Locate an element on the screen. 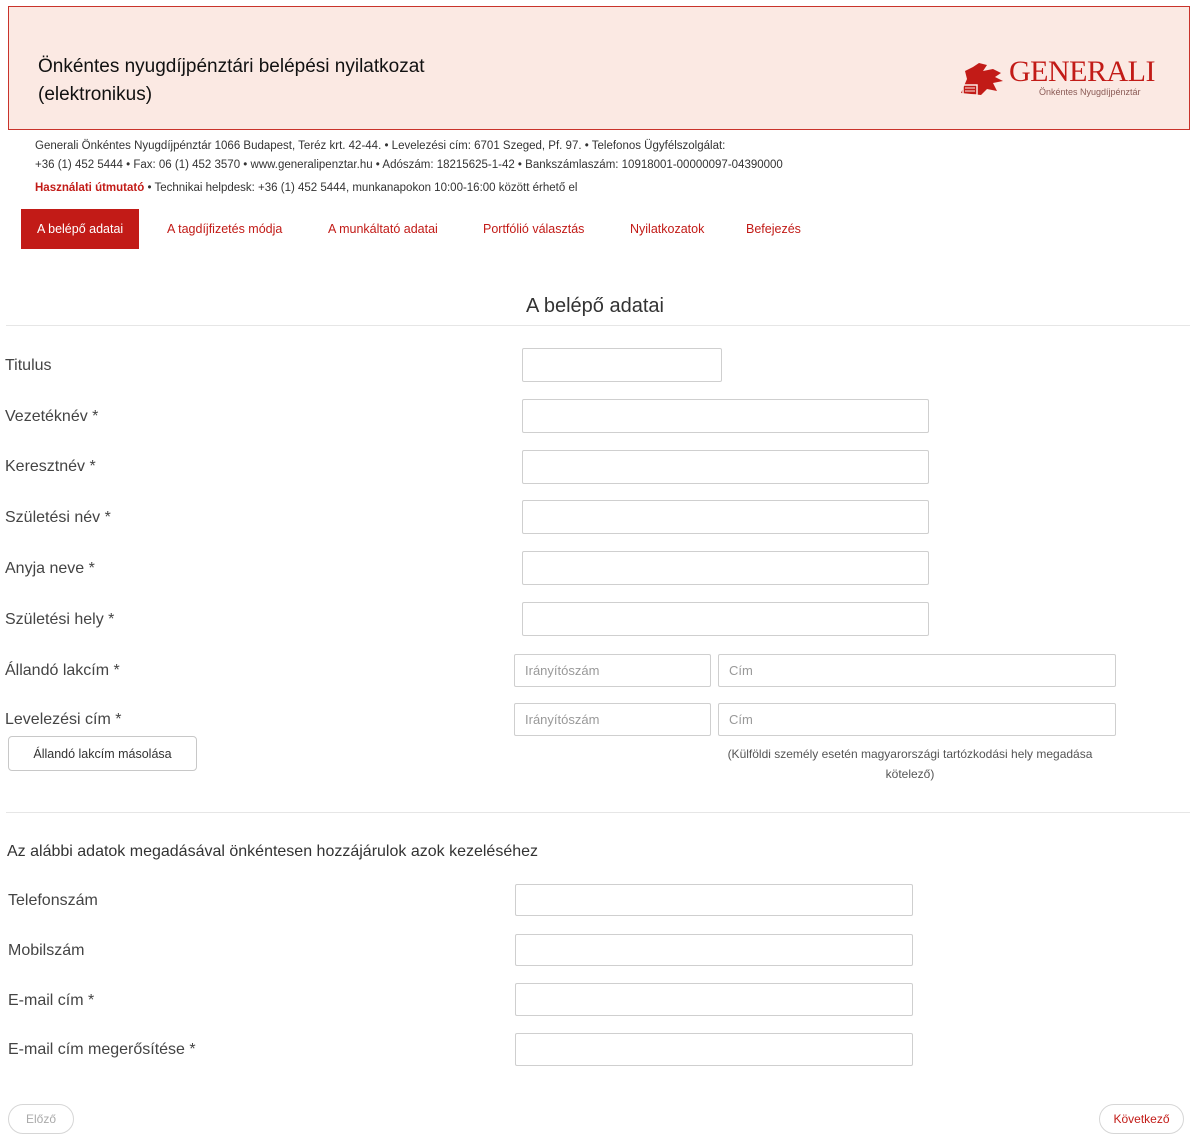 Image resolution: width=1190 pixels, height=1134 pixels. allando-address-input is located at coordinates (917, 670).